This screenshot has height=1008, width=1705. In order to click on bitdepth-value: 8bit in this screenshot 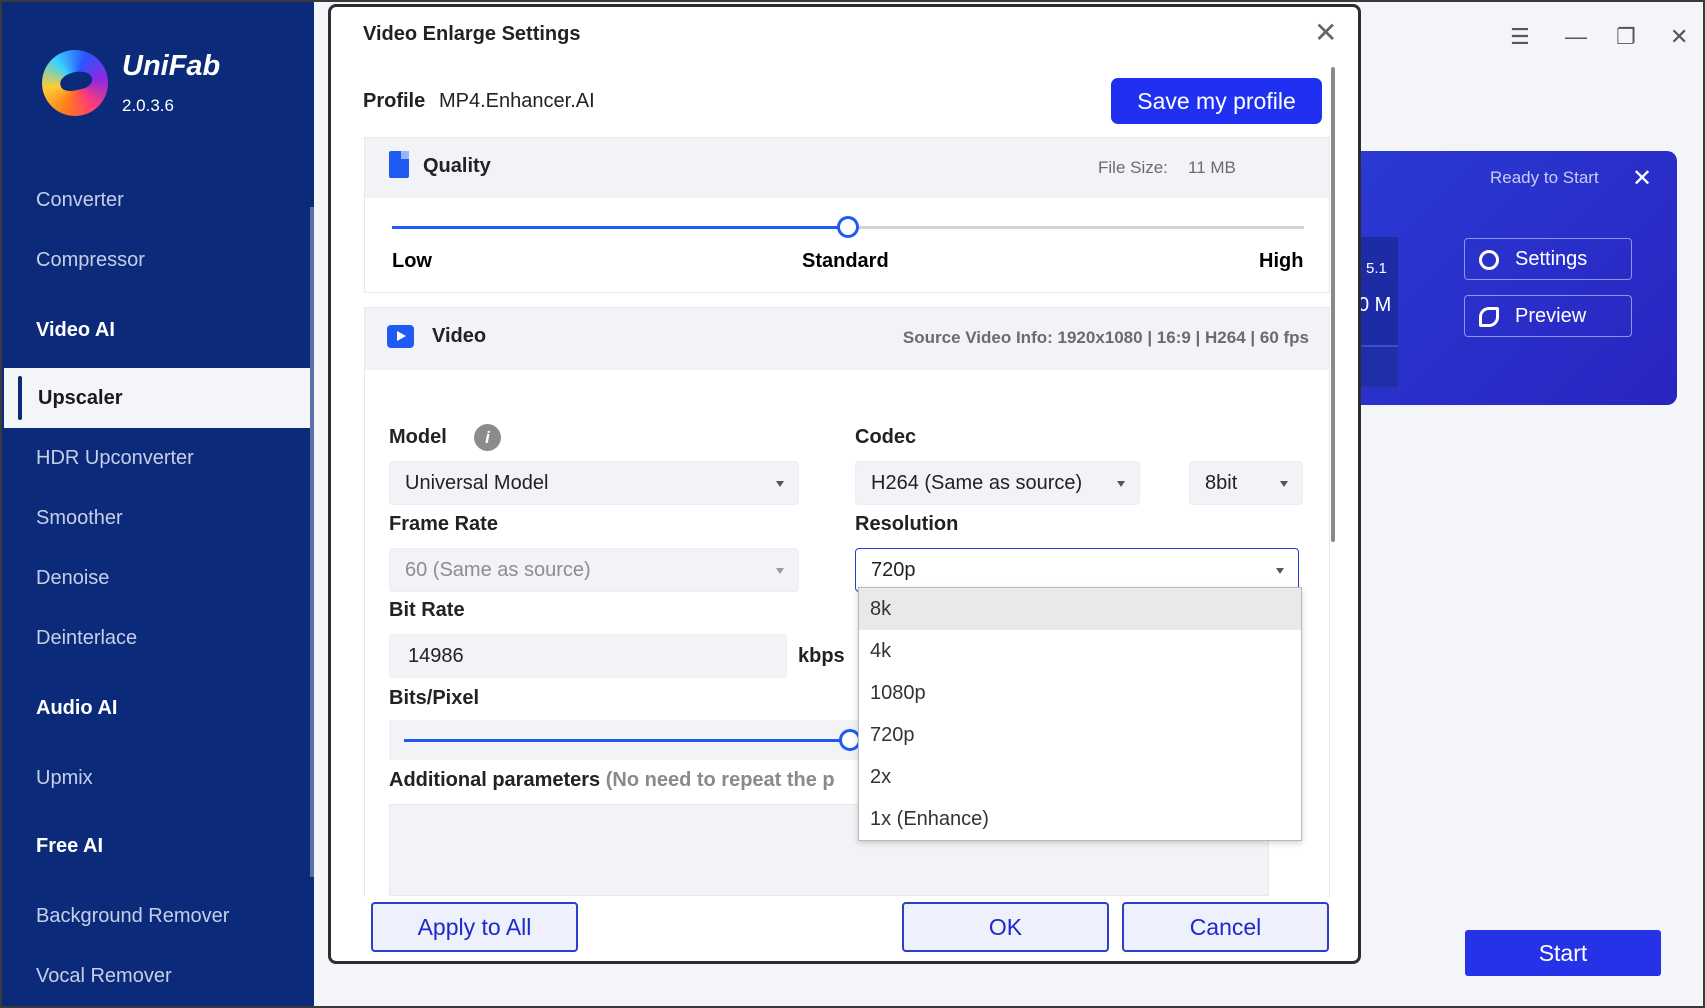, I will do `click(1221, 482)`.